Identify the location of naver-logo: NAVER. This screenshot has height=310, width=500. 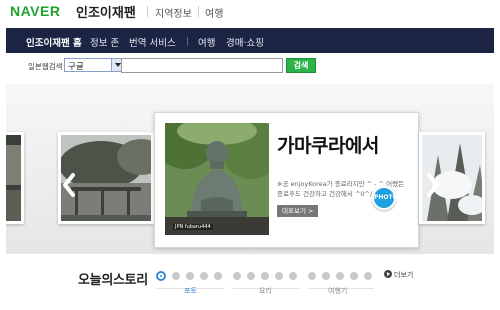
(35, 11).